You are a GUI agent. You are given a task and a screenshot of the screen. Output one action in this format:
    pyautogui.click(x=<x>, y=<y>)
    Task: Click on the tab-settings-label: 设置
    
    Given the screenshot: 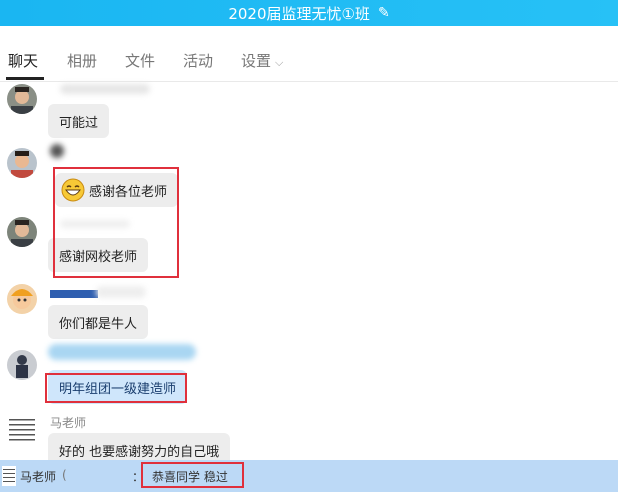 What is the action you would take?
    pyautogui.click(x=256, y=61)
    